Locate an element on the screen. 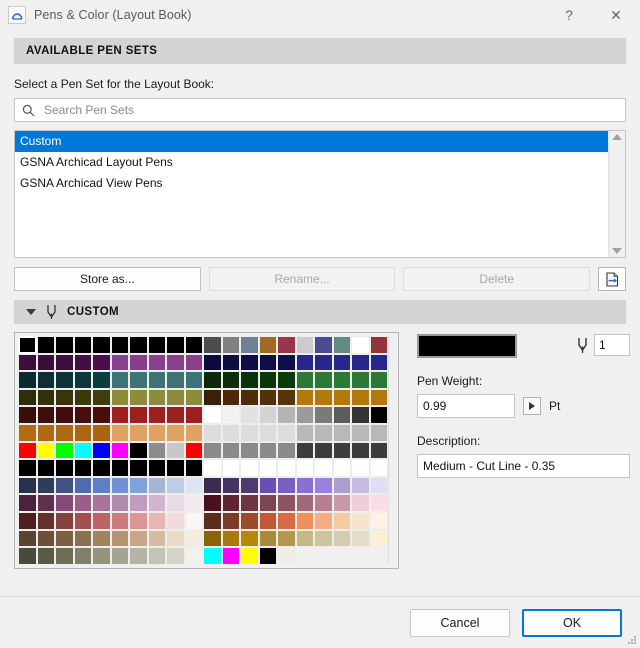  pen-number-input is located at coordinates (612, 345).